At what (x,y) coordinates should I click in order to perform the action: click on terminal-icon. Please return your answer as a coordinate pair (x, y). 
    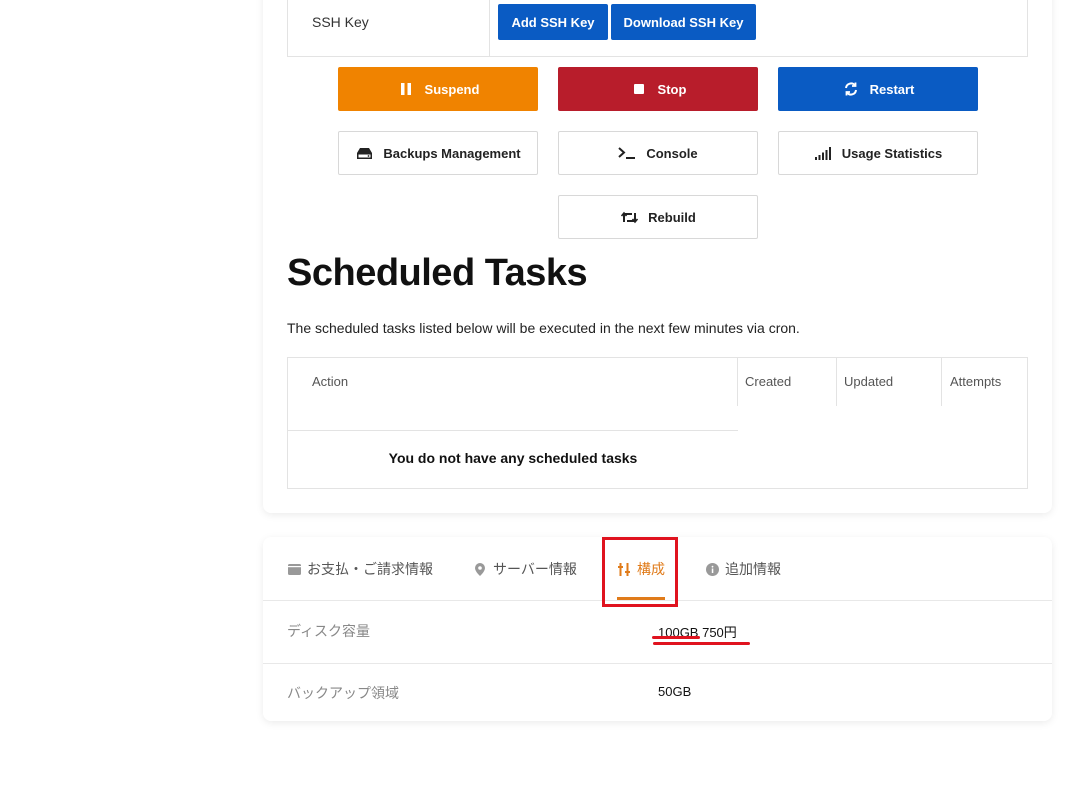
    Looking at the image, I should click on (627, 153).